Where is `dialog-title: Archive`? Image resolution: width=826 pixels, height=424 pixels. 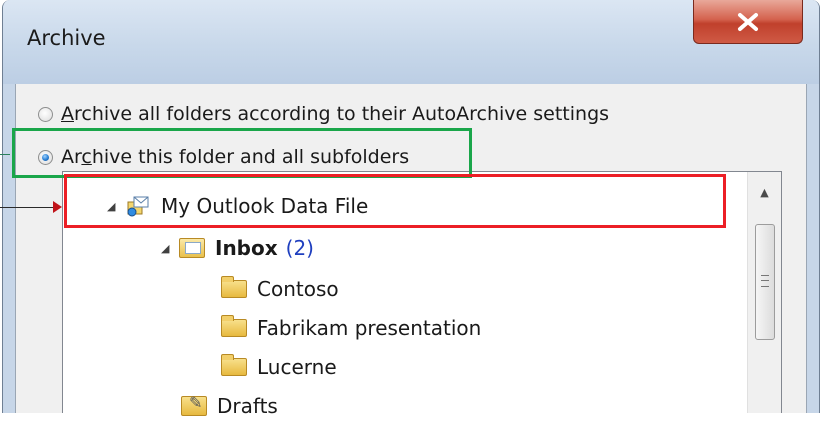 dialog-title: Archive is located at coordinates (66, 38).